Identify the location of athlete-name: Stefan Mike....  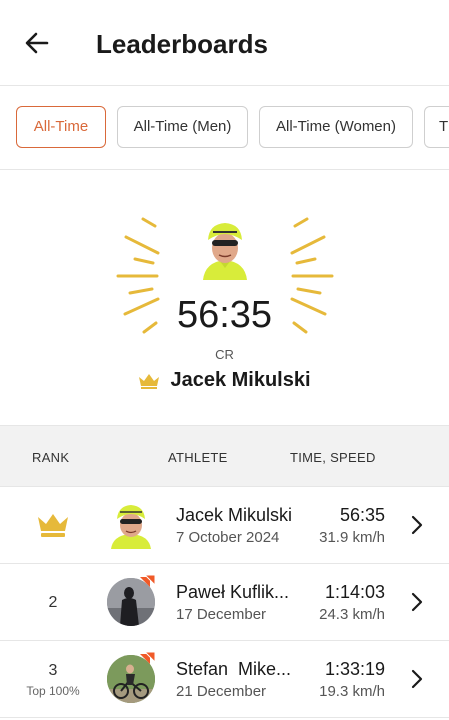
(234, 669).